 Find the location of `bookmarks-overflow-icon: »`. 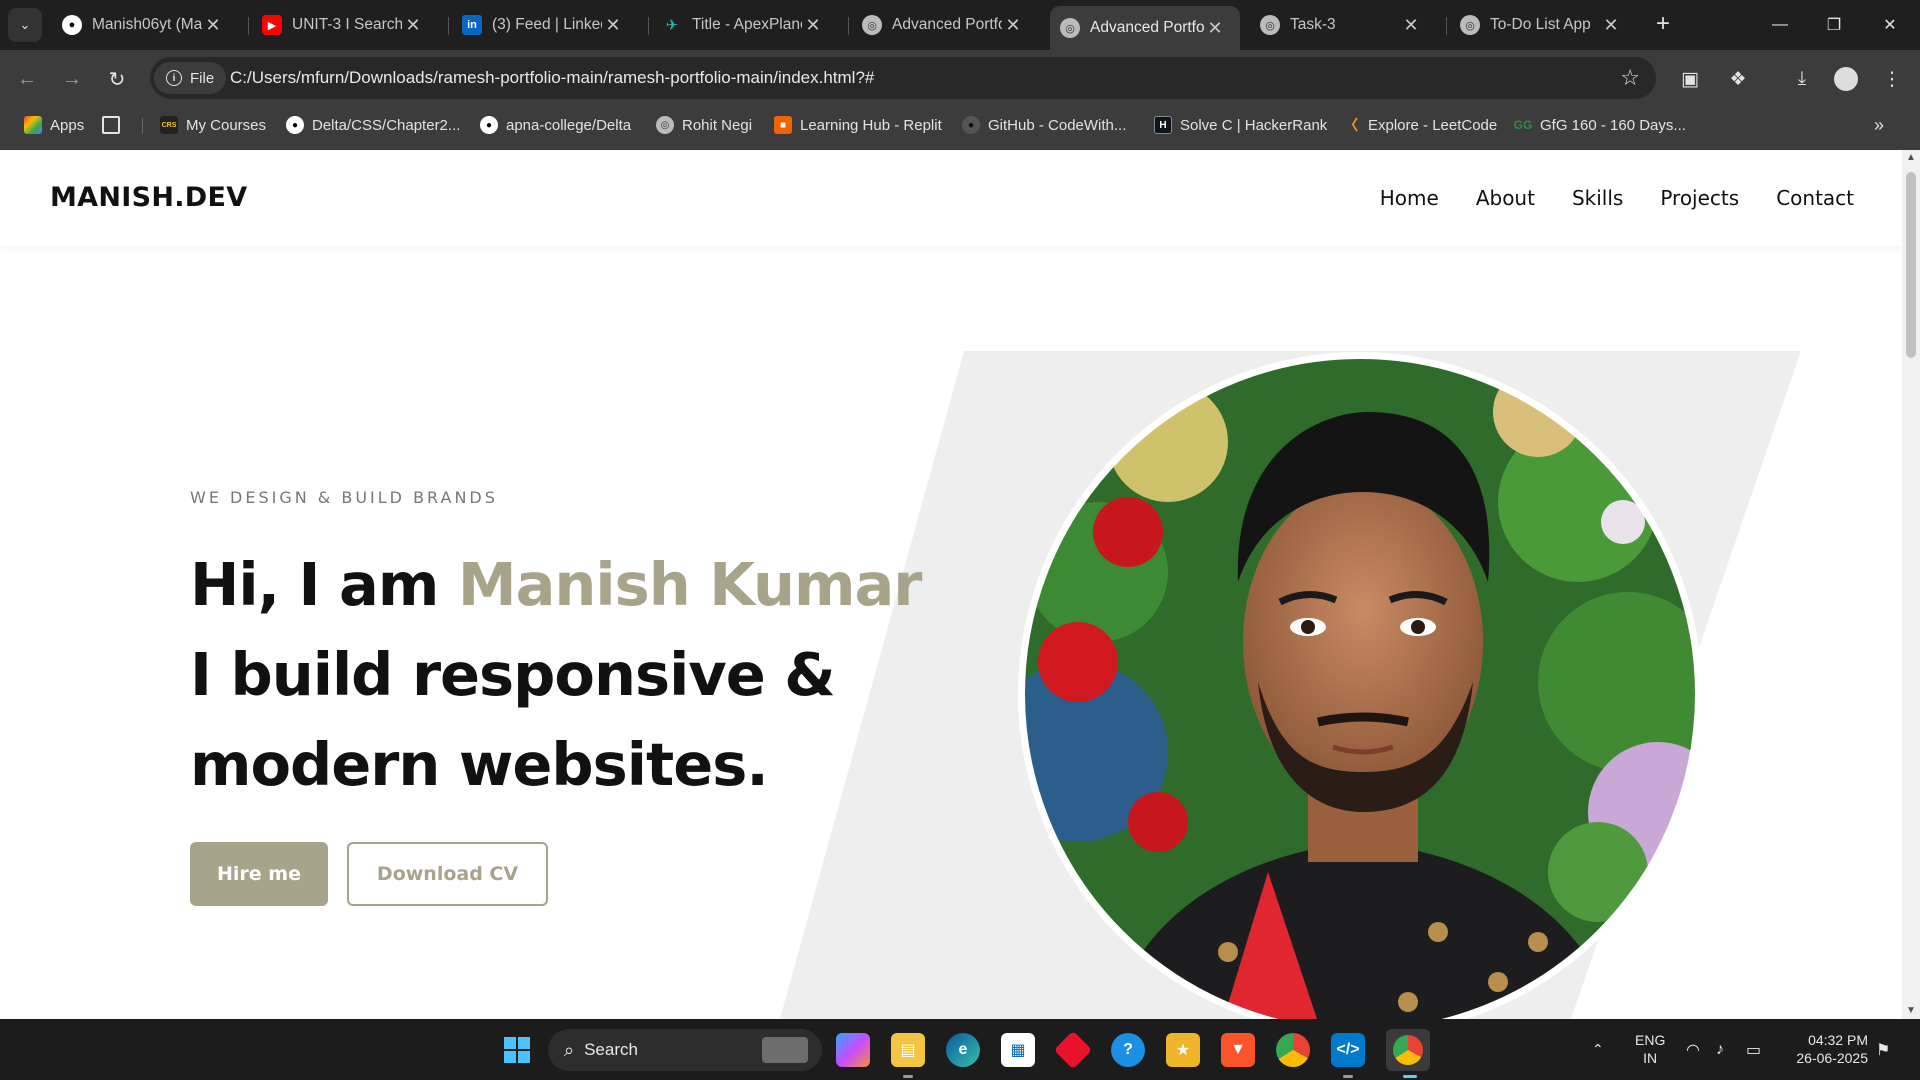

bookmarks-overflow-icon: » is located at coordinates (1879, 125).